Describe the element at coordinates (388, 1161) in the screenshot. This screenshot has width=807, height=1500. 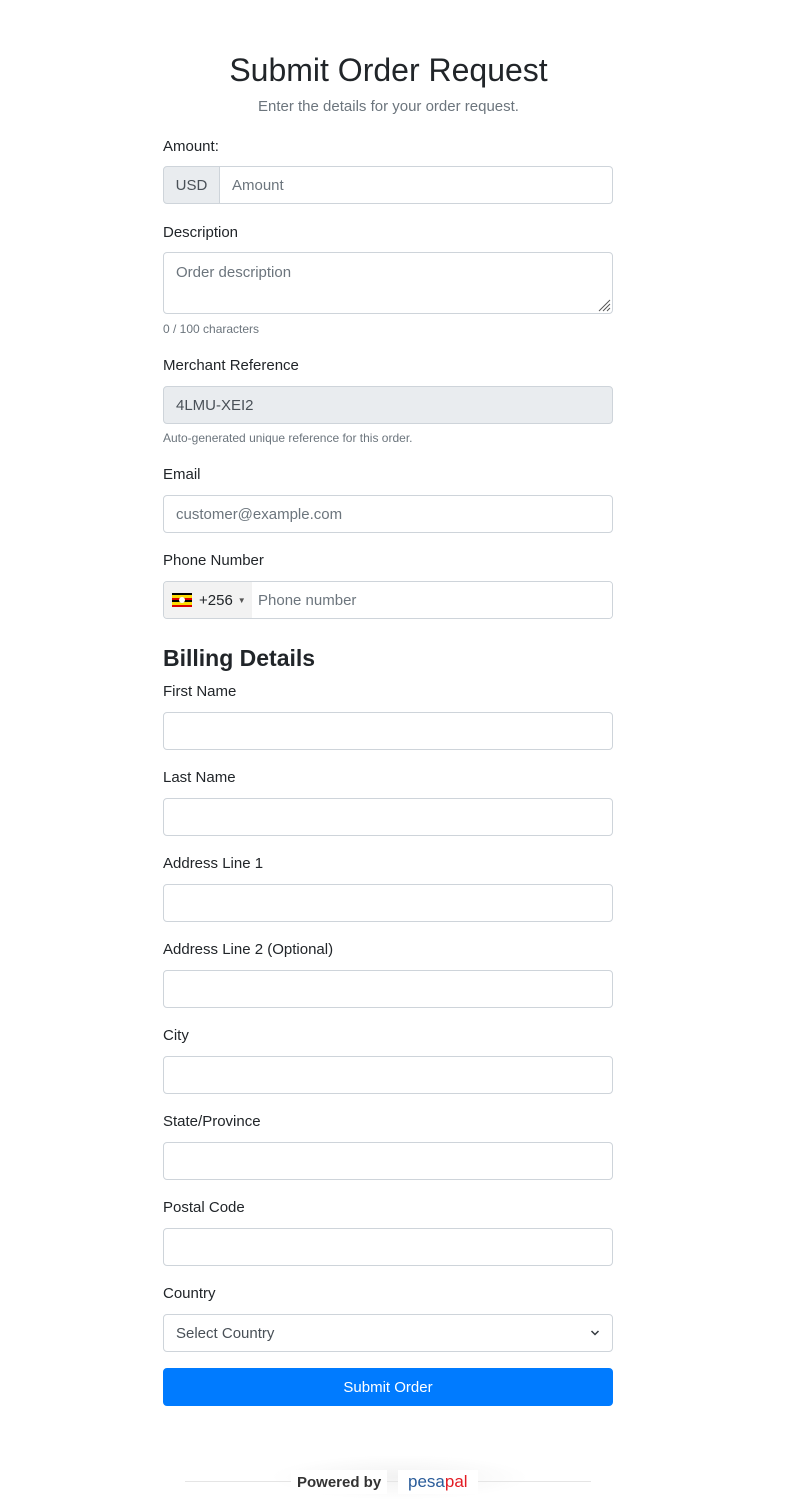
I see `state-input` at that location.